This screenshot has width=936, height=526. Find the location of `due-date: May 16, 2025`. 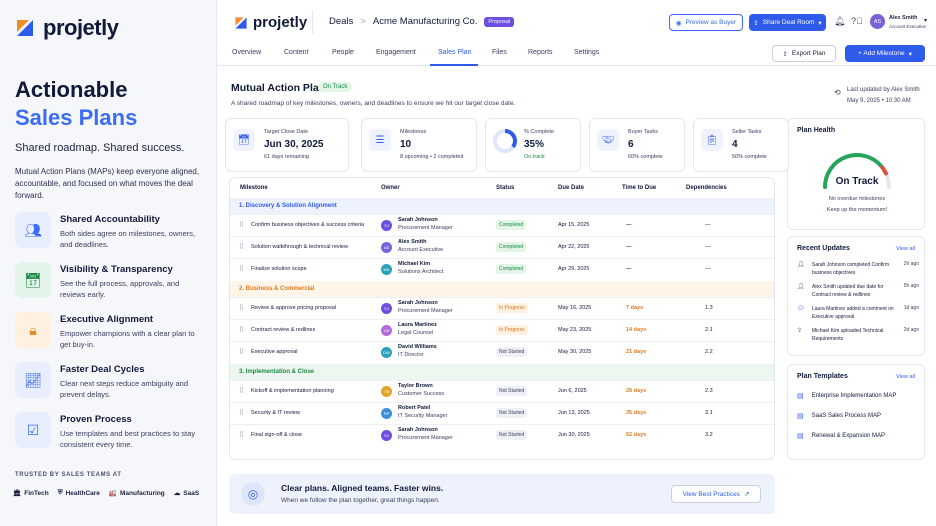

due-date: May 16, 2025 is located at coordinates (575, 308).